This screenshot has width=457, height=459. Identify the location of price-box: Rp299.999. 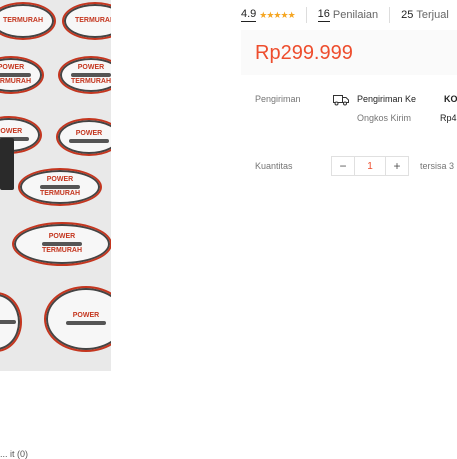
(349, 52).